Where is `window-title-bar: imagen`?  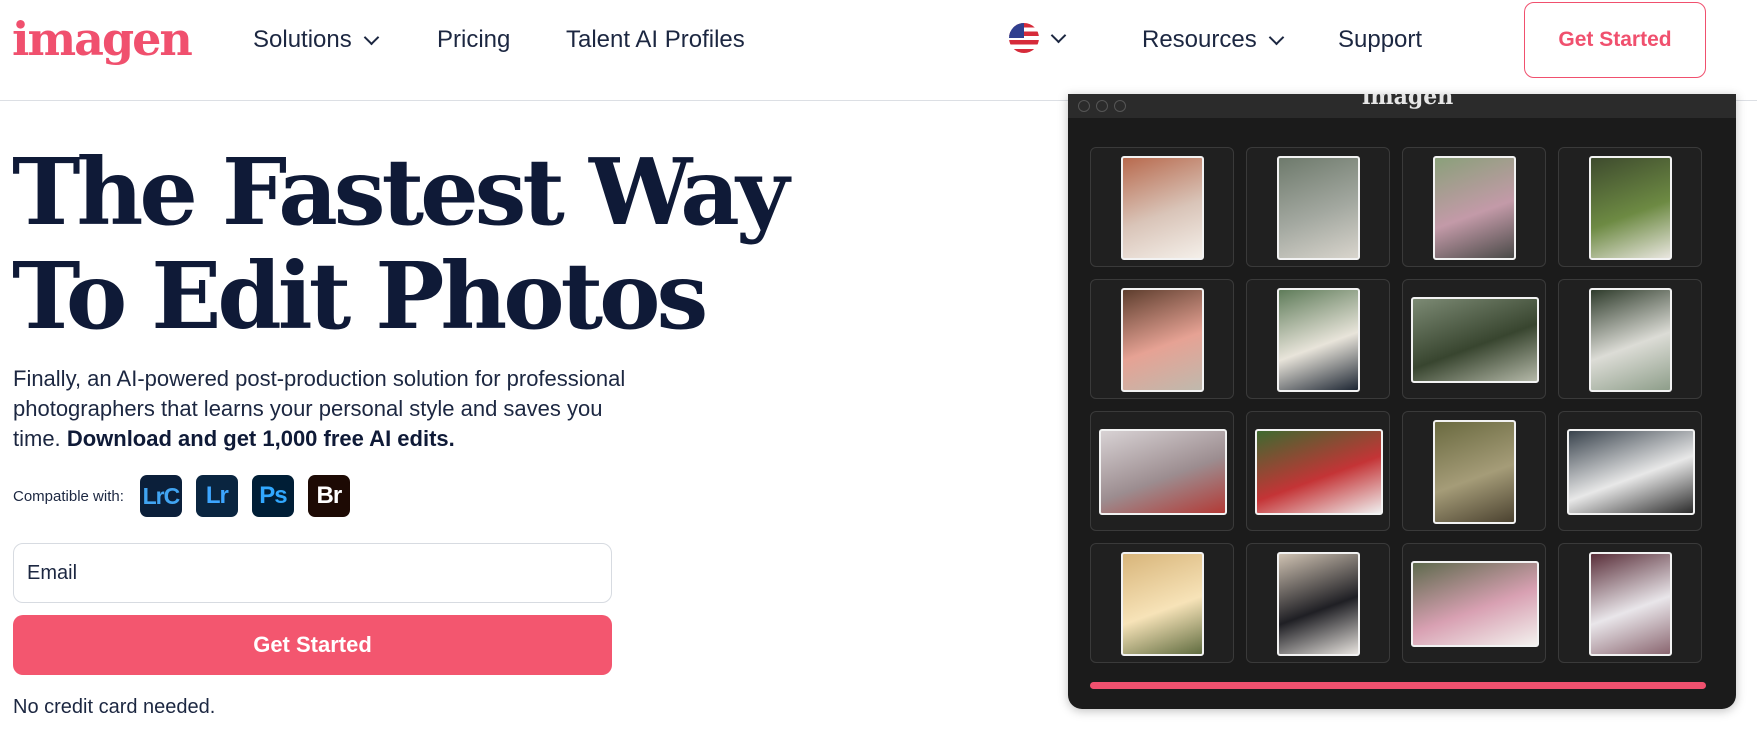
window-title-bar: imagen is located at coordinates (1402, 106).